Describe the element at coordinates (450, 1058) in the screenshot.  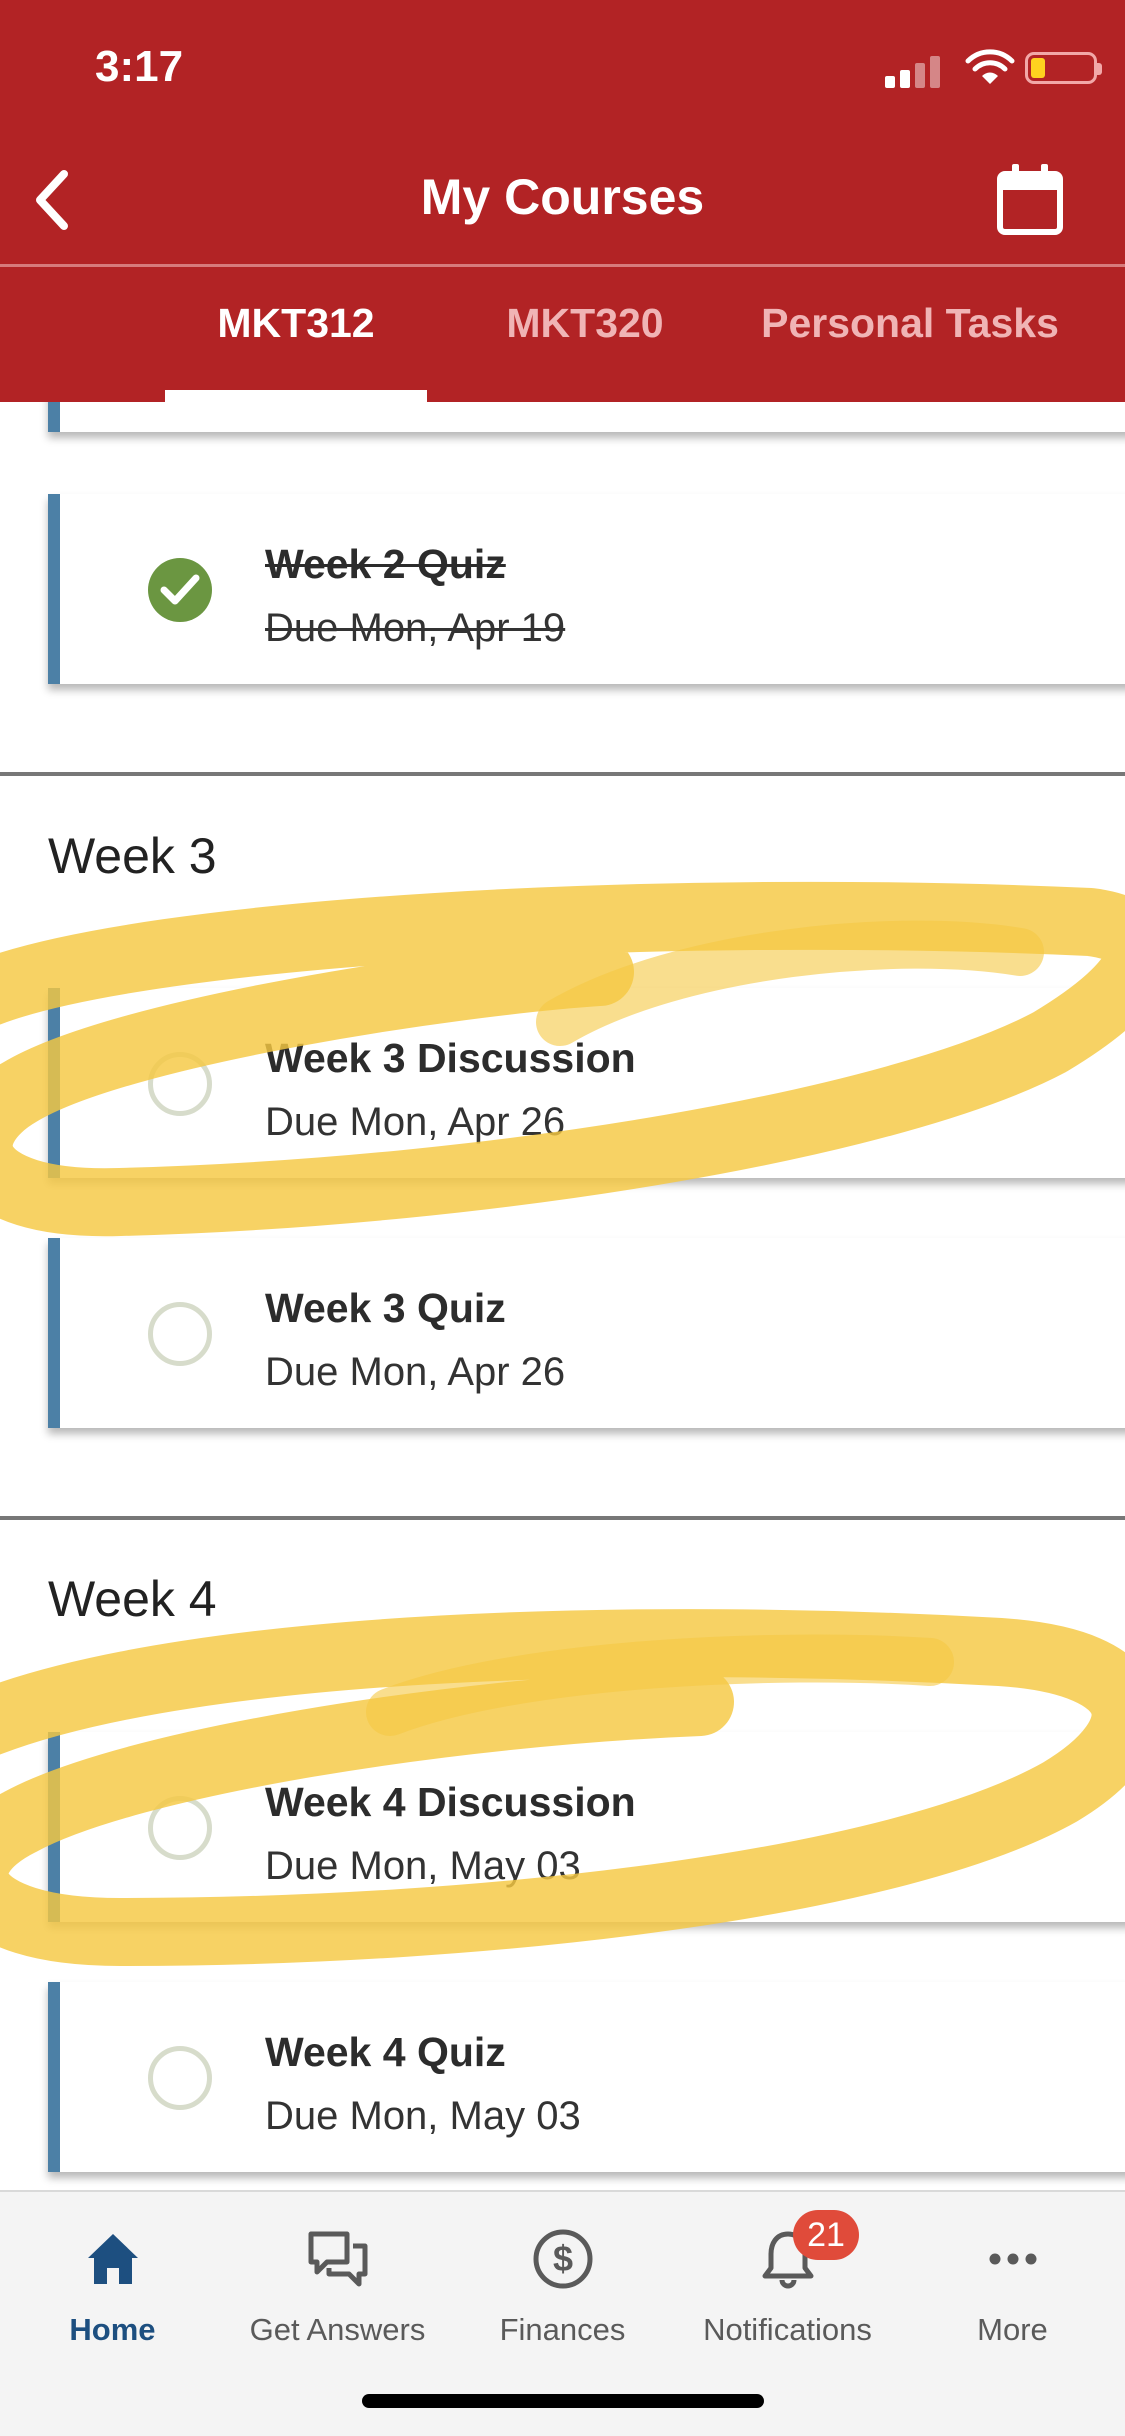
I see `task-title: Week 3 Discussion` at that location.